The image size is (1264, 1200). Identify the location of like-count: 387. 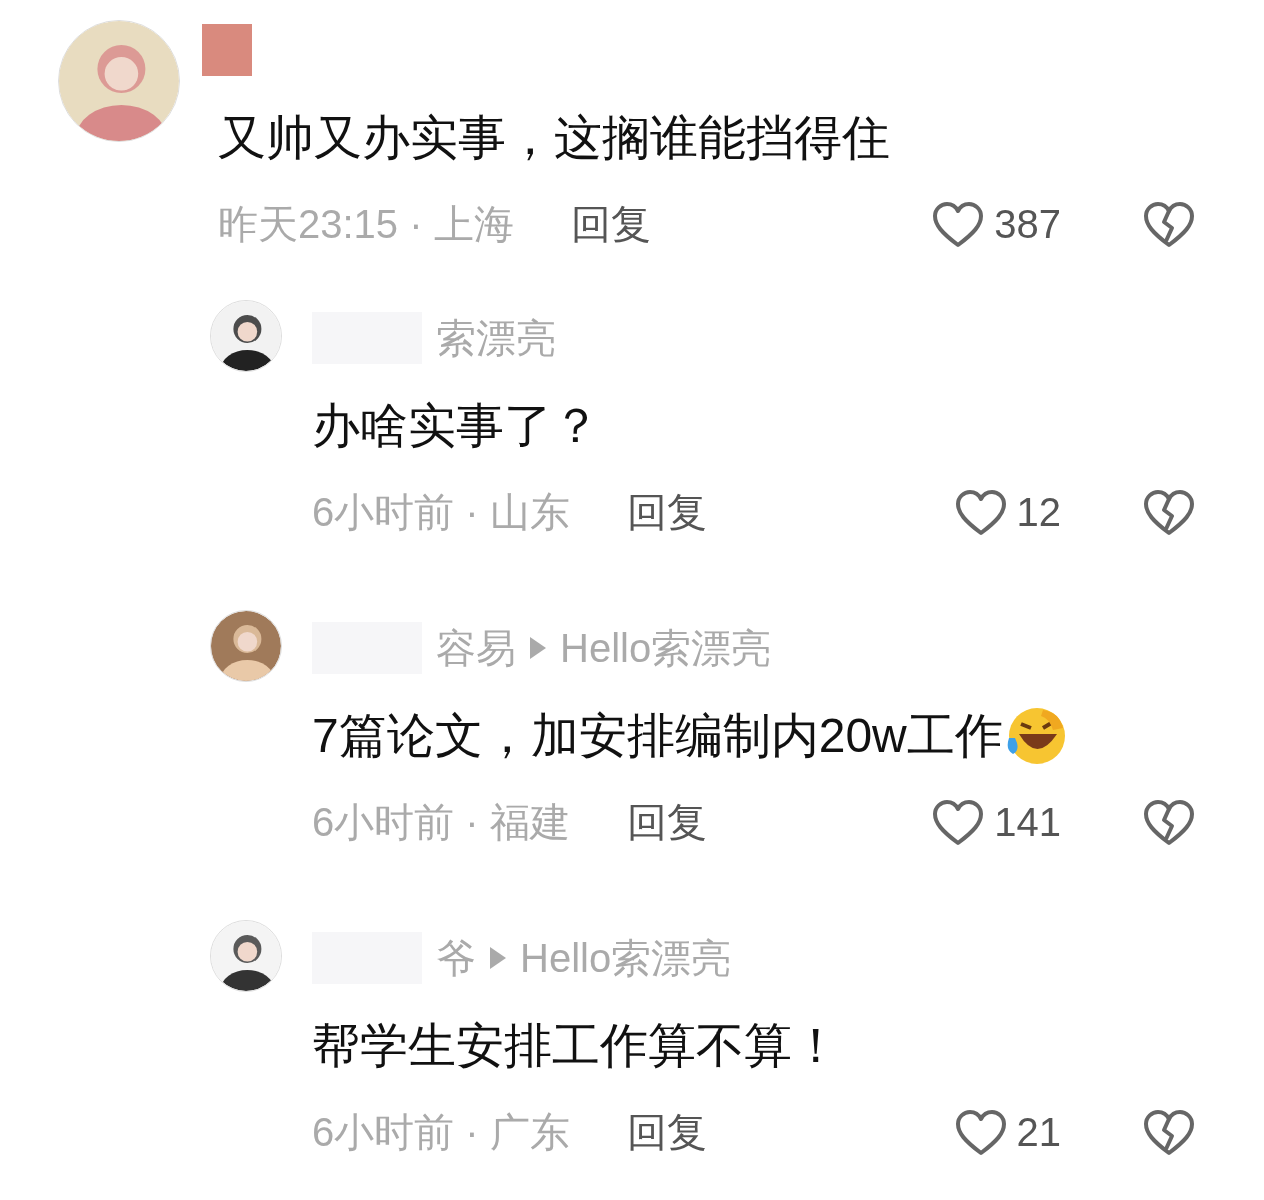
(1027, 224).